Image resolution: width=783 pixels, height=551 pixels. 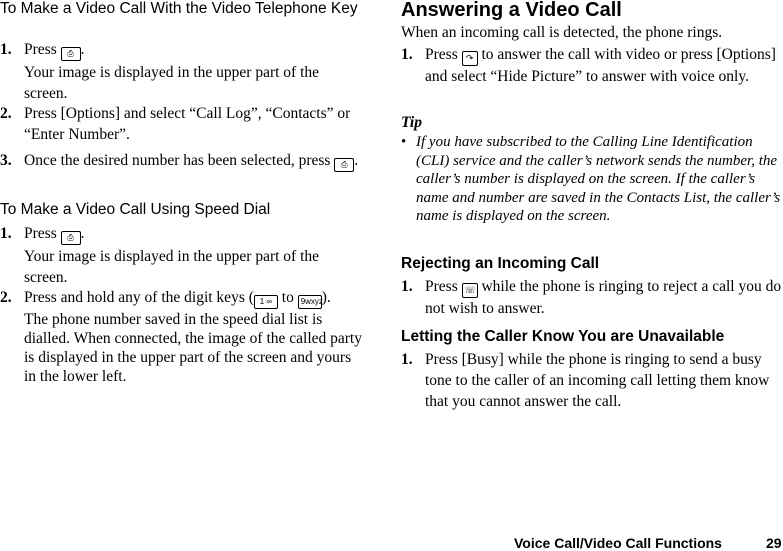 What do you see at coordinates (135, 209) in the screenshot?
I see `section-heading-speed-dial: To Make a Video Call Using Speed Dial` at bounding box center [135, 209].